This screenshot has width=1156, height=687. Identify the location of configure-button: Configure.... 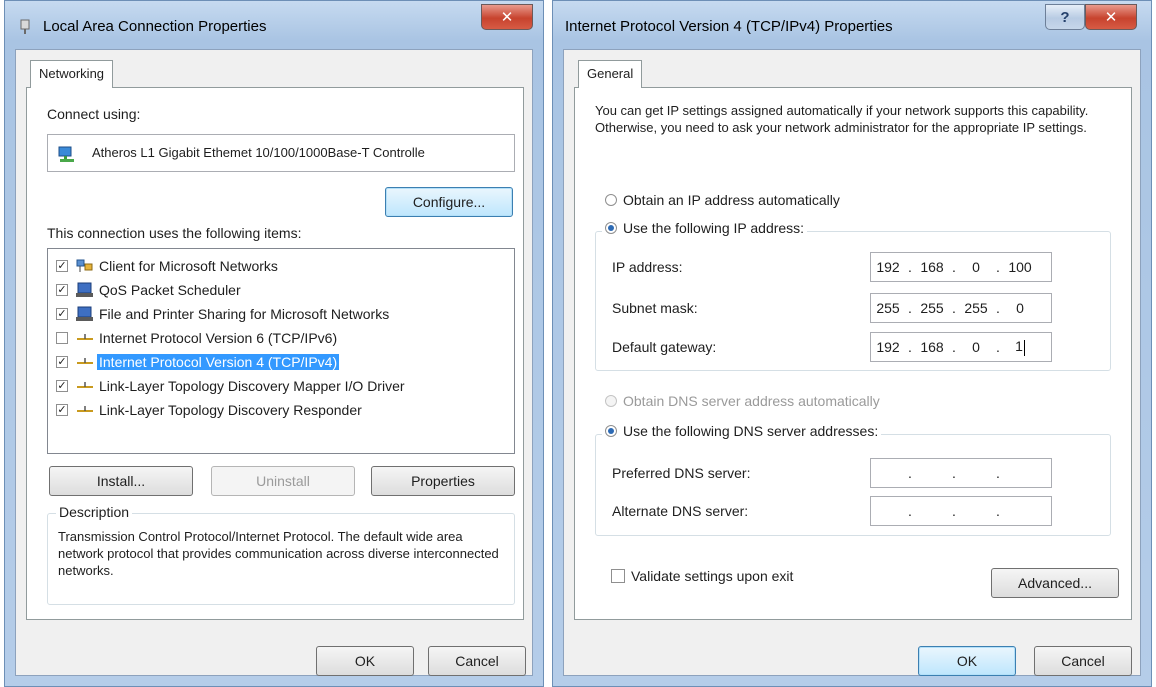
(449, 202).